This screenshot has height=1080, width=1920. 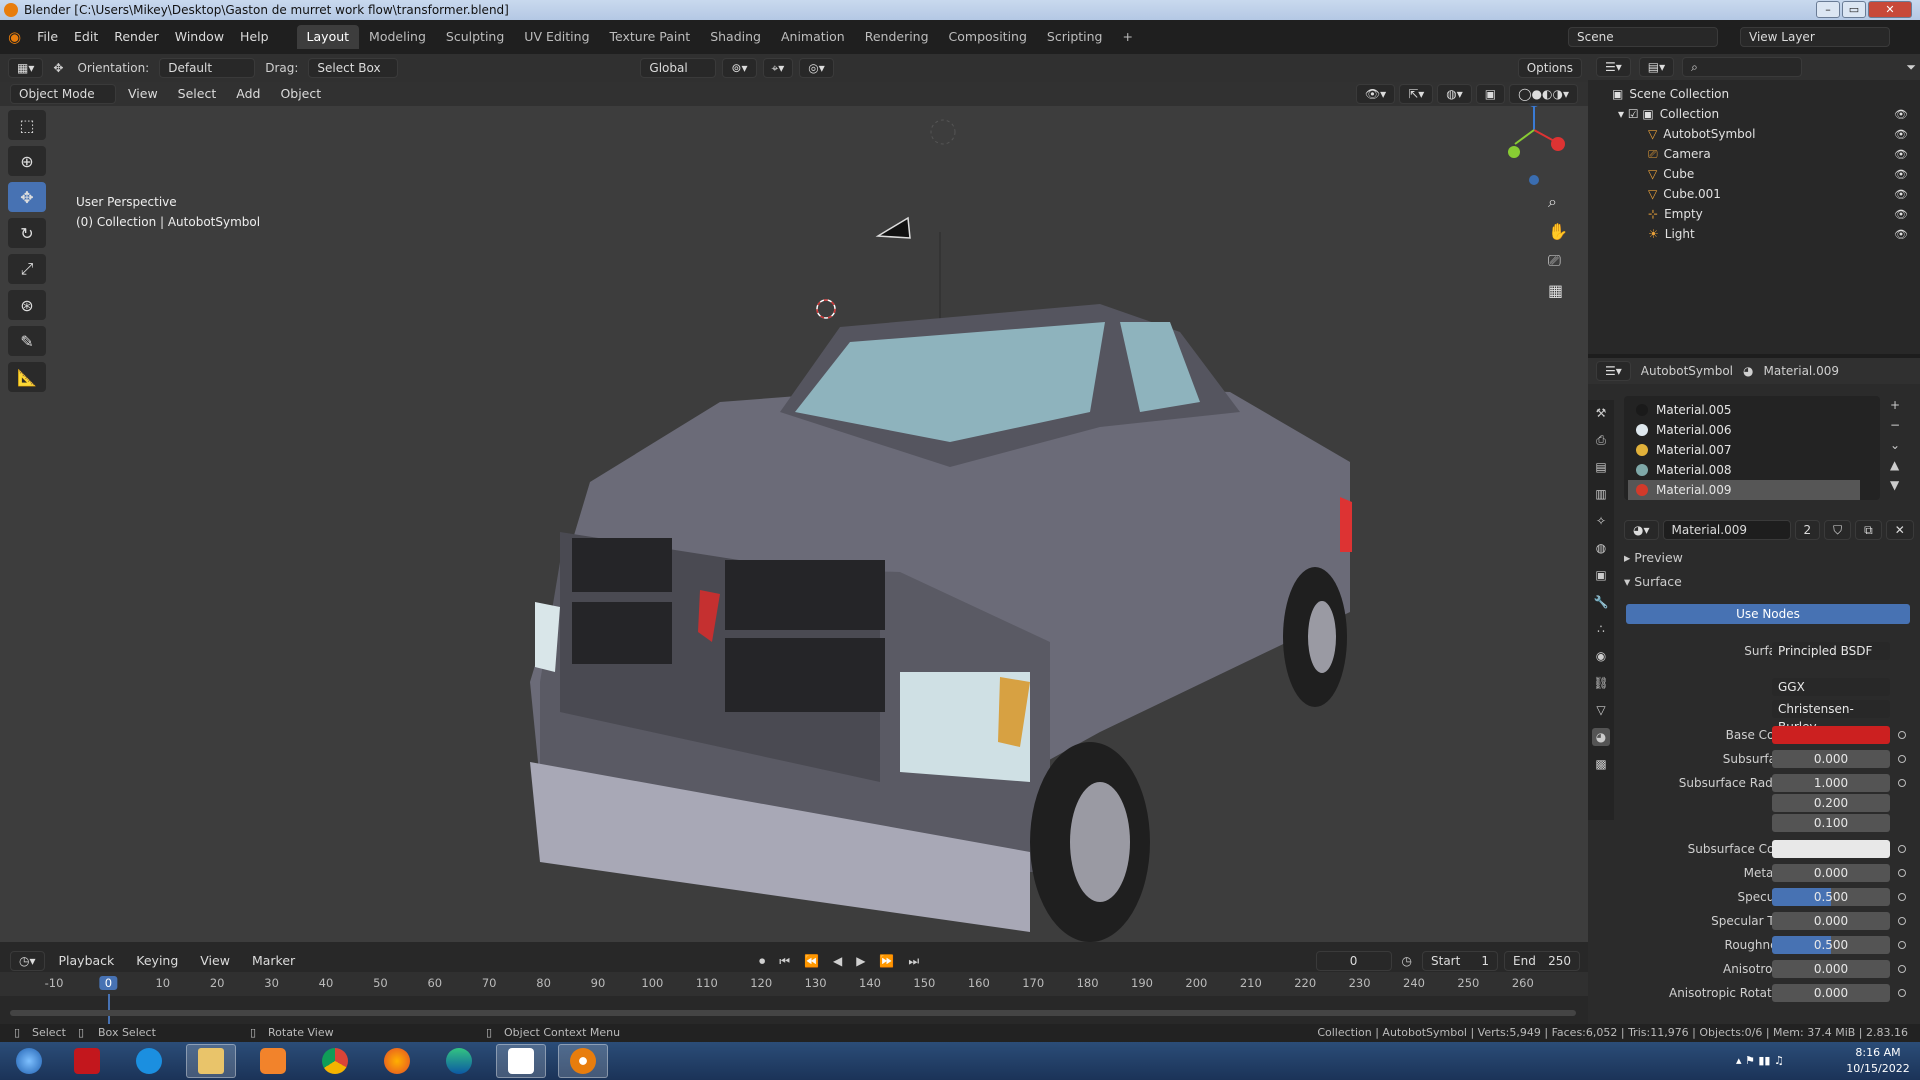 I want to click on param-value-field: 0.200, so click(x=1831, y=803).